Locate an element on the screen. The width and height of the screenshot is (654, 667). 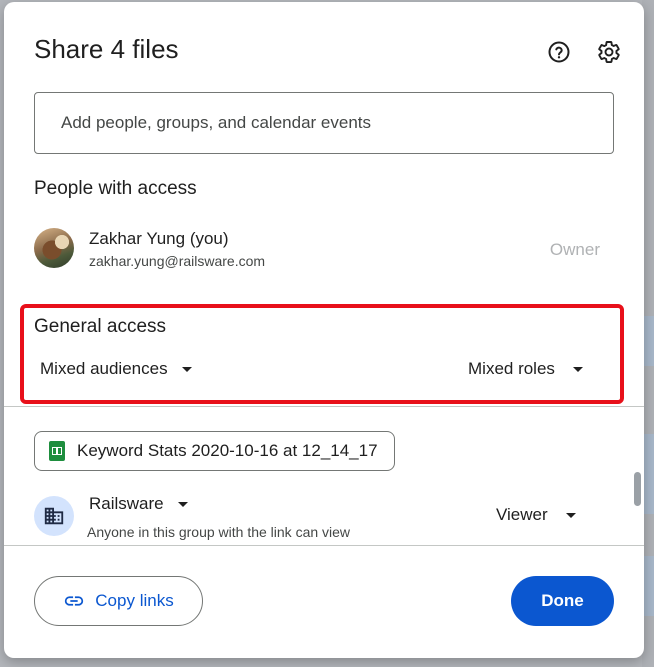
copy-links-label: Copy links is located at coordinates (134, 600).